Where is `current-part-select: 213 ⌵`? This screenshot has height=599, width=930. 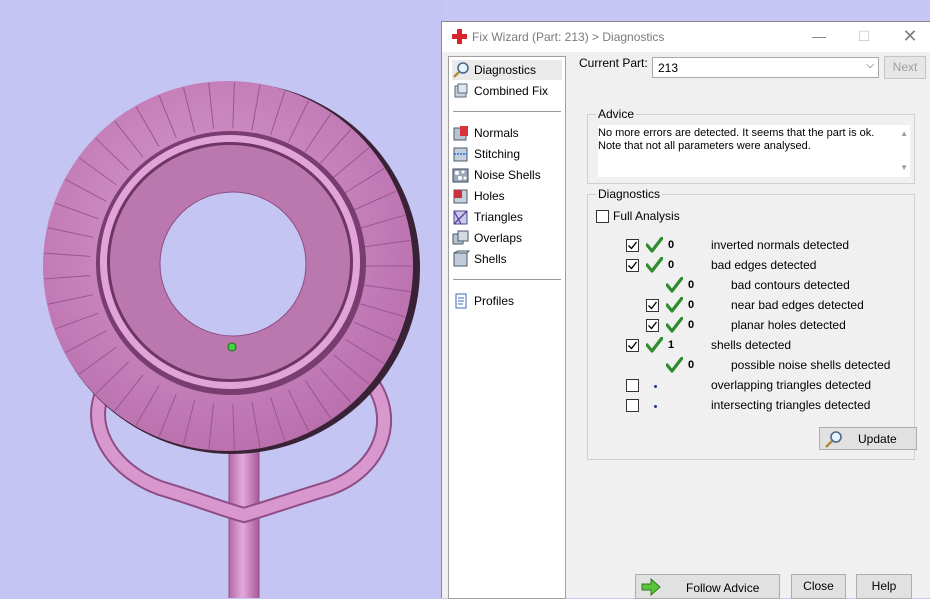 current-part-select: 213 ⌵ is located at coordinates (765, 67).